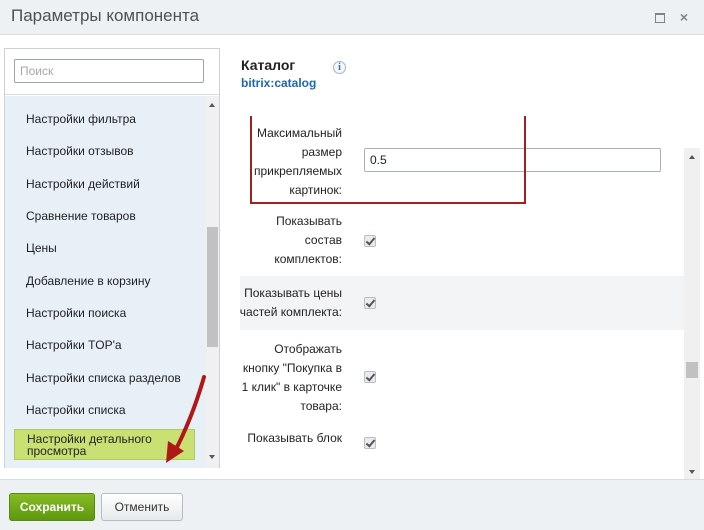  Describe the element at coordinates (370, 443) in the screenshot. I see `show-block-checkbox` at that location.